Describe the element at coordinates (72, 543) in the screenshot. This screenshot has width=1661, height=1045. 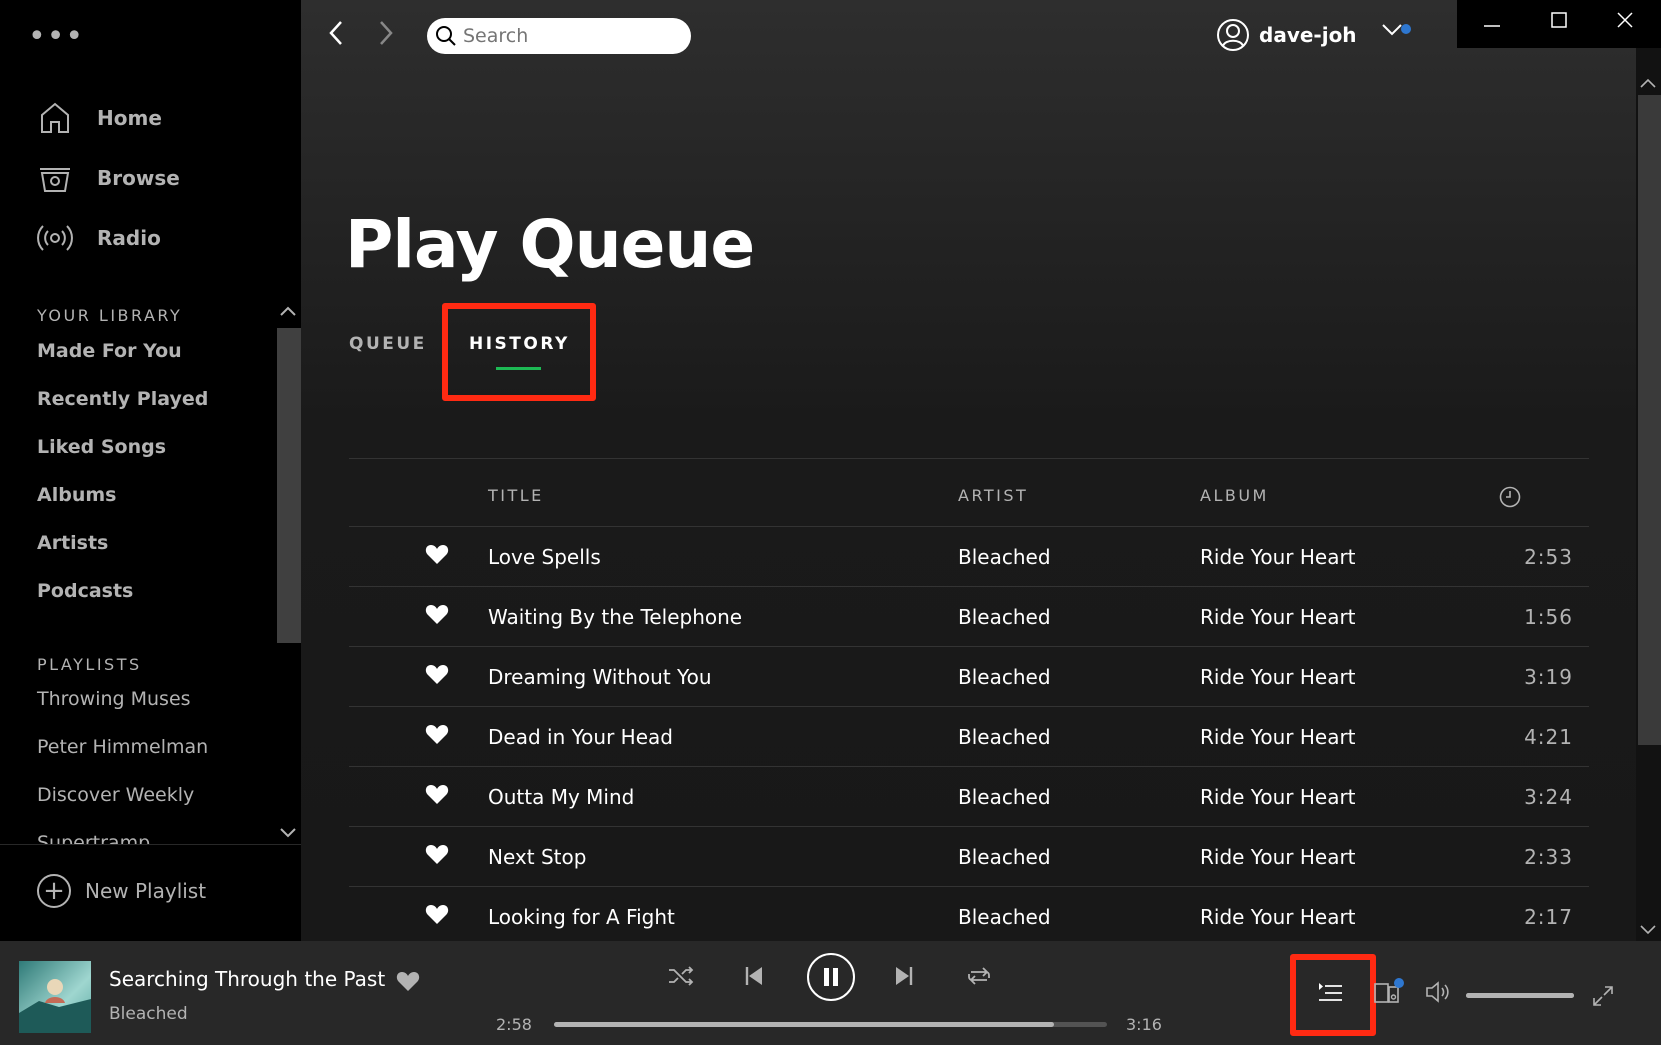
I see `library-artists: Artists` at that location.